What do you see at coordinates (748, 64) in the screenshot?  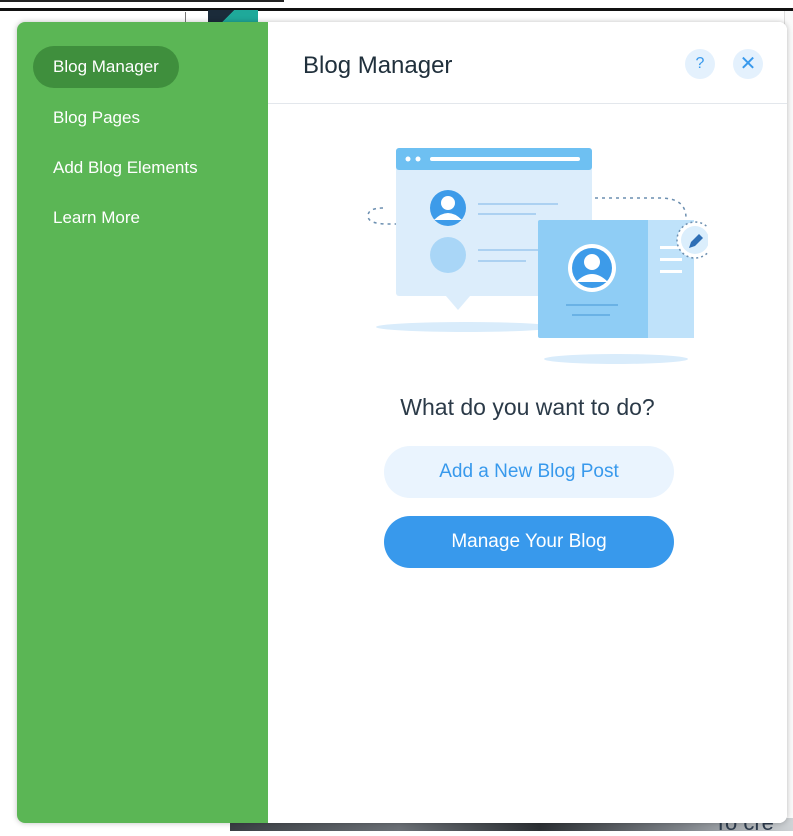 I see `close-icon: ✕` at bounding box center [748, 64].